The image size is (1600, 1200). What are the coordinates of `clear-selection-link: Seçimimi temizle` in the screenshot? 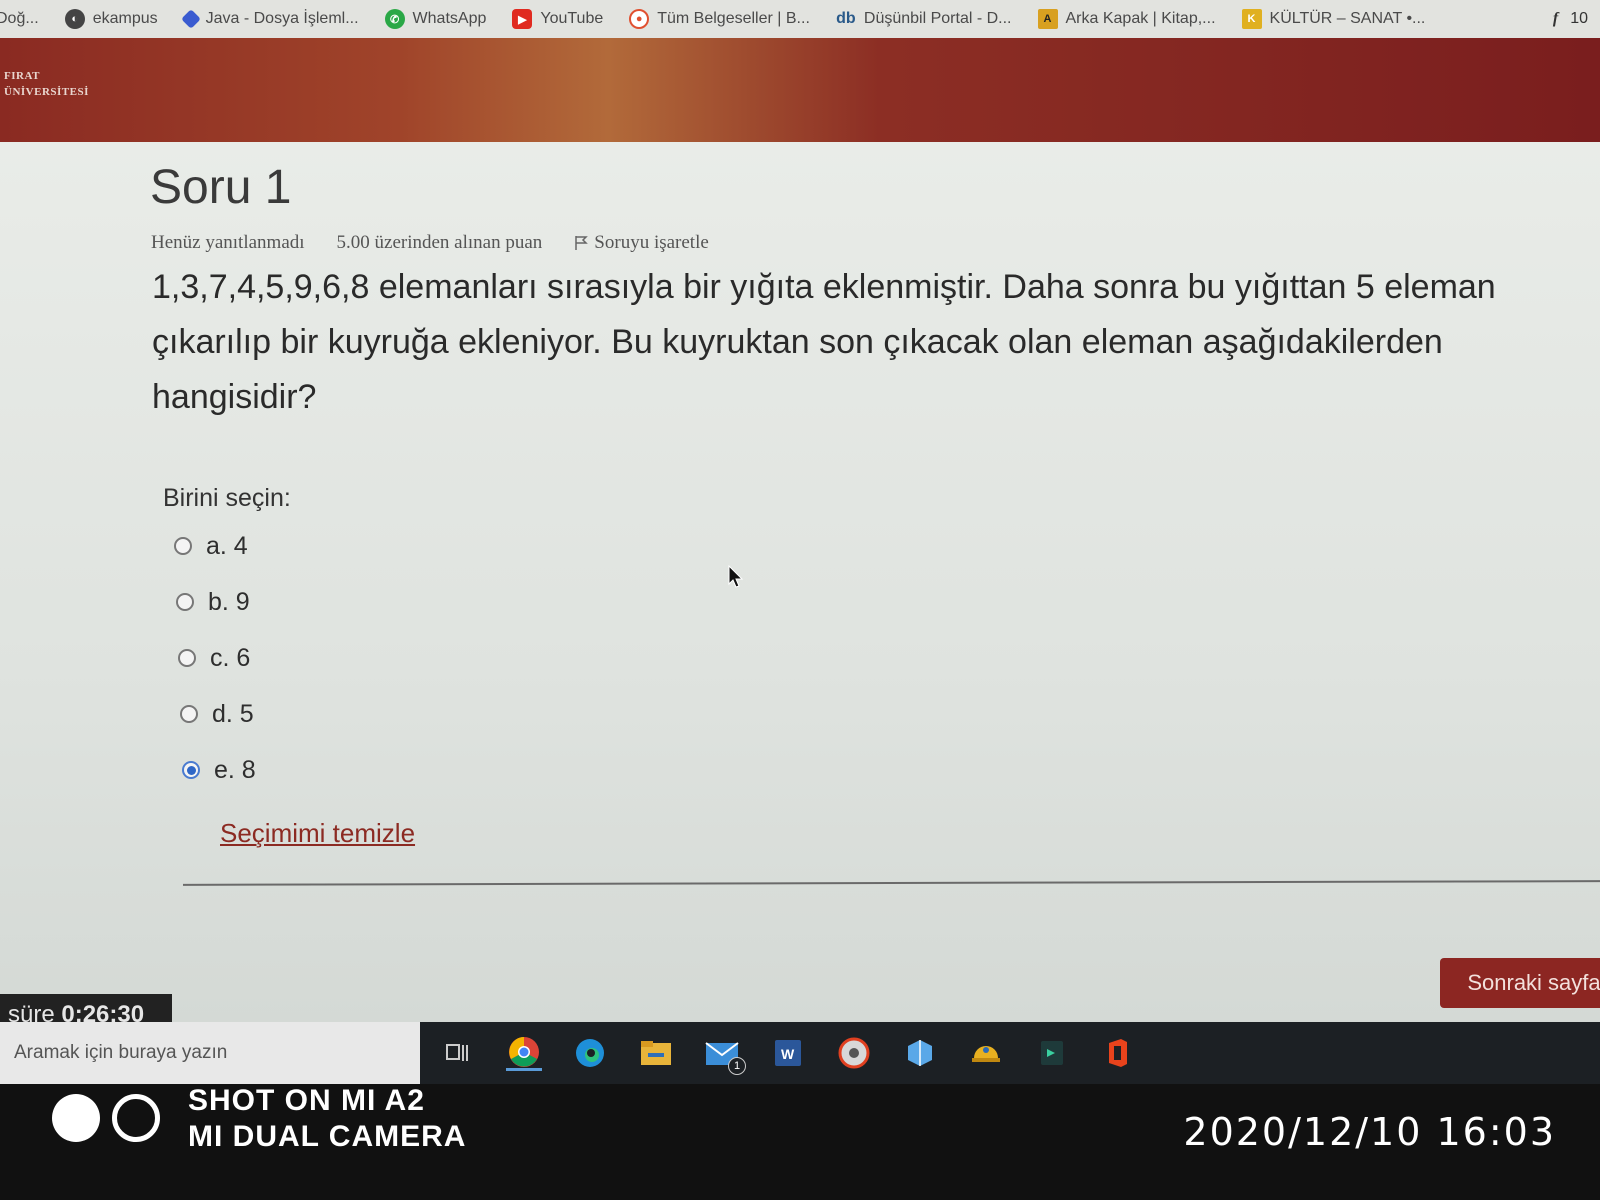 It's located at (317, 833).